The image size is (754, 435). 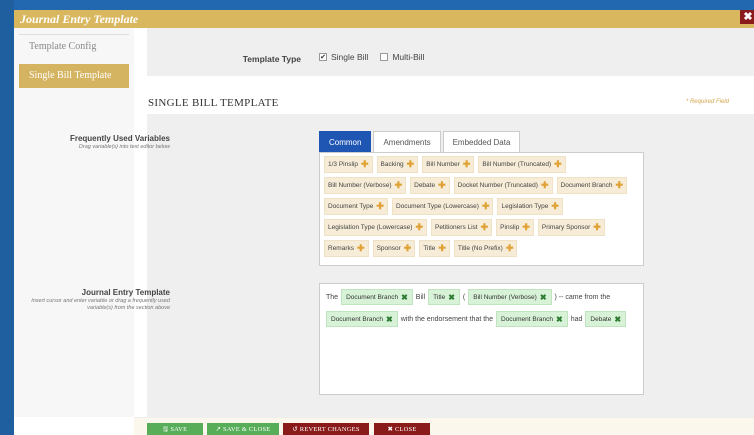 I want to click on variable-label: Docket Number (Truncated), so click(x=497, y=185).